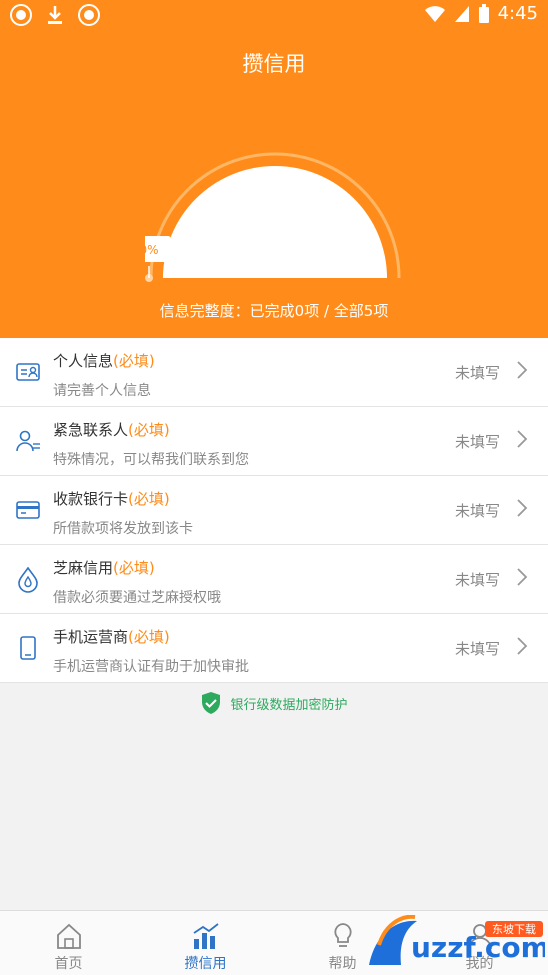  Describe the element at coordinates (68, 936) in the screenshot. I see `home-icon` at that location.